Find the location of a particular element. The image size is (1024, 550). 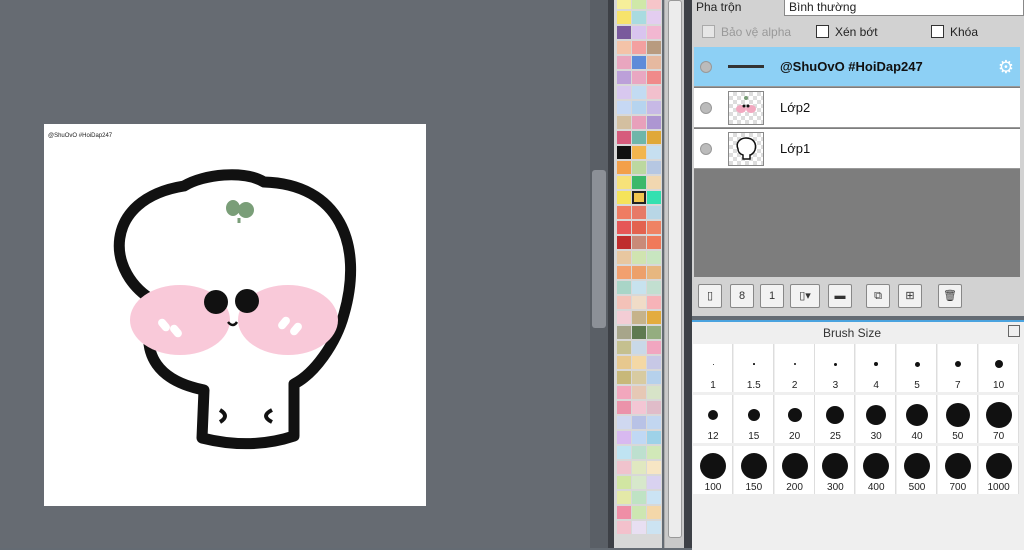

brush-size-option: 1.5 is located at coordinates (753, 368).